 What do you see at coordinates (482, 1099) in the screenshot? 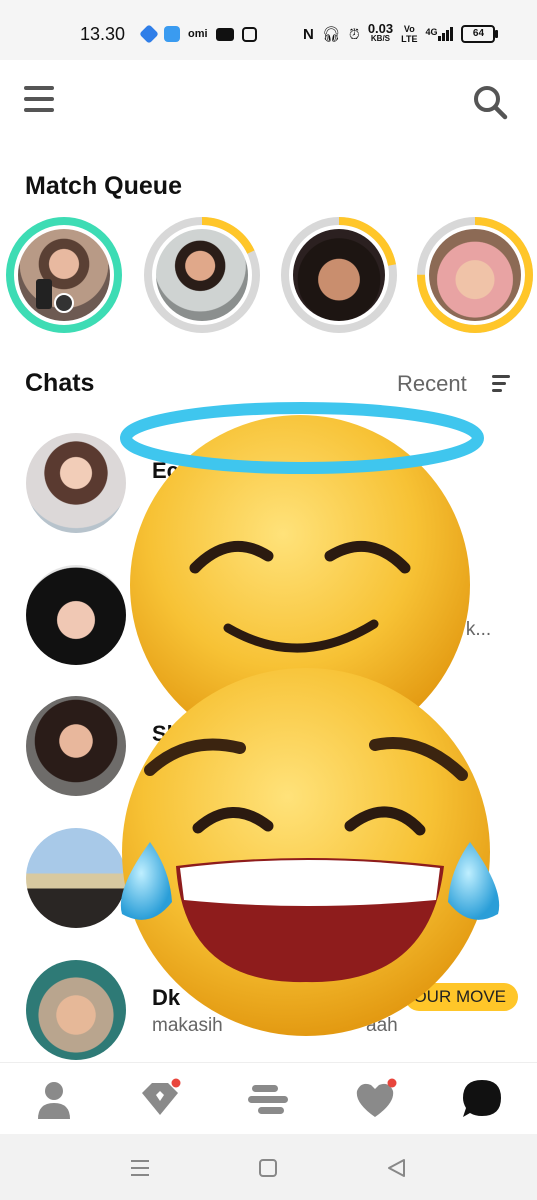
I see `chats-icon` at bounding box center [482, 1099].